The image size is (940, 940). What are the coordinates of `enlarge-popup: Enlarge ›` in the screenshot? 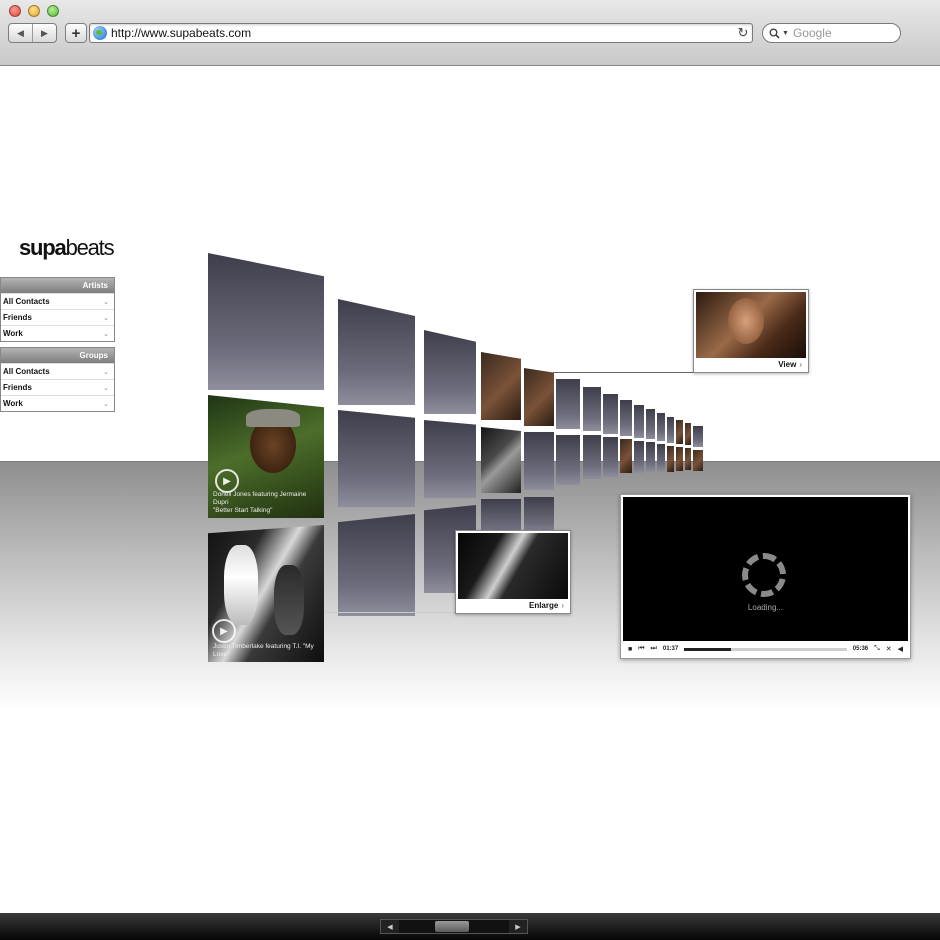 It's located at (513, 572).